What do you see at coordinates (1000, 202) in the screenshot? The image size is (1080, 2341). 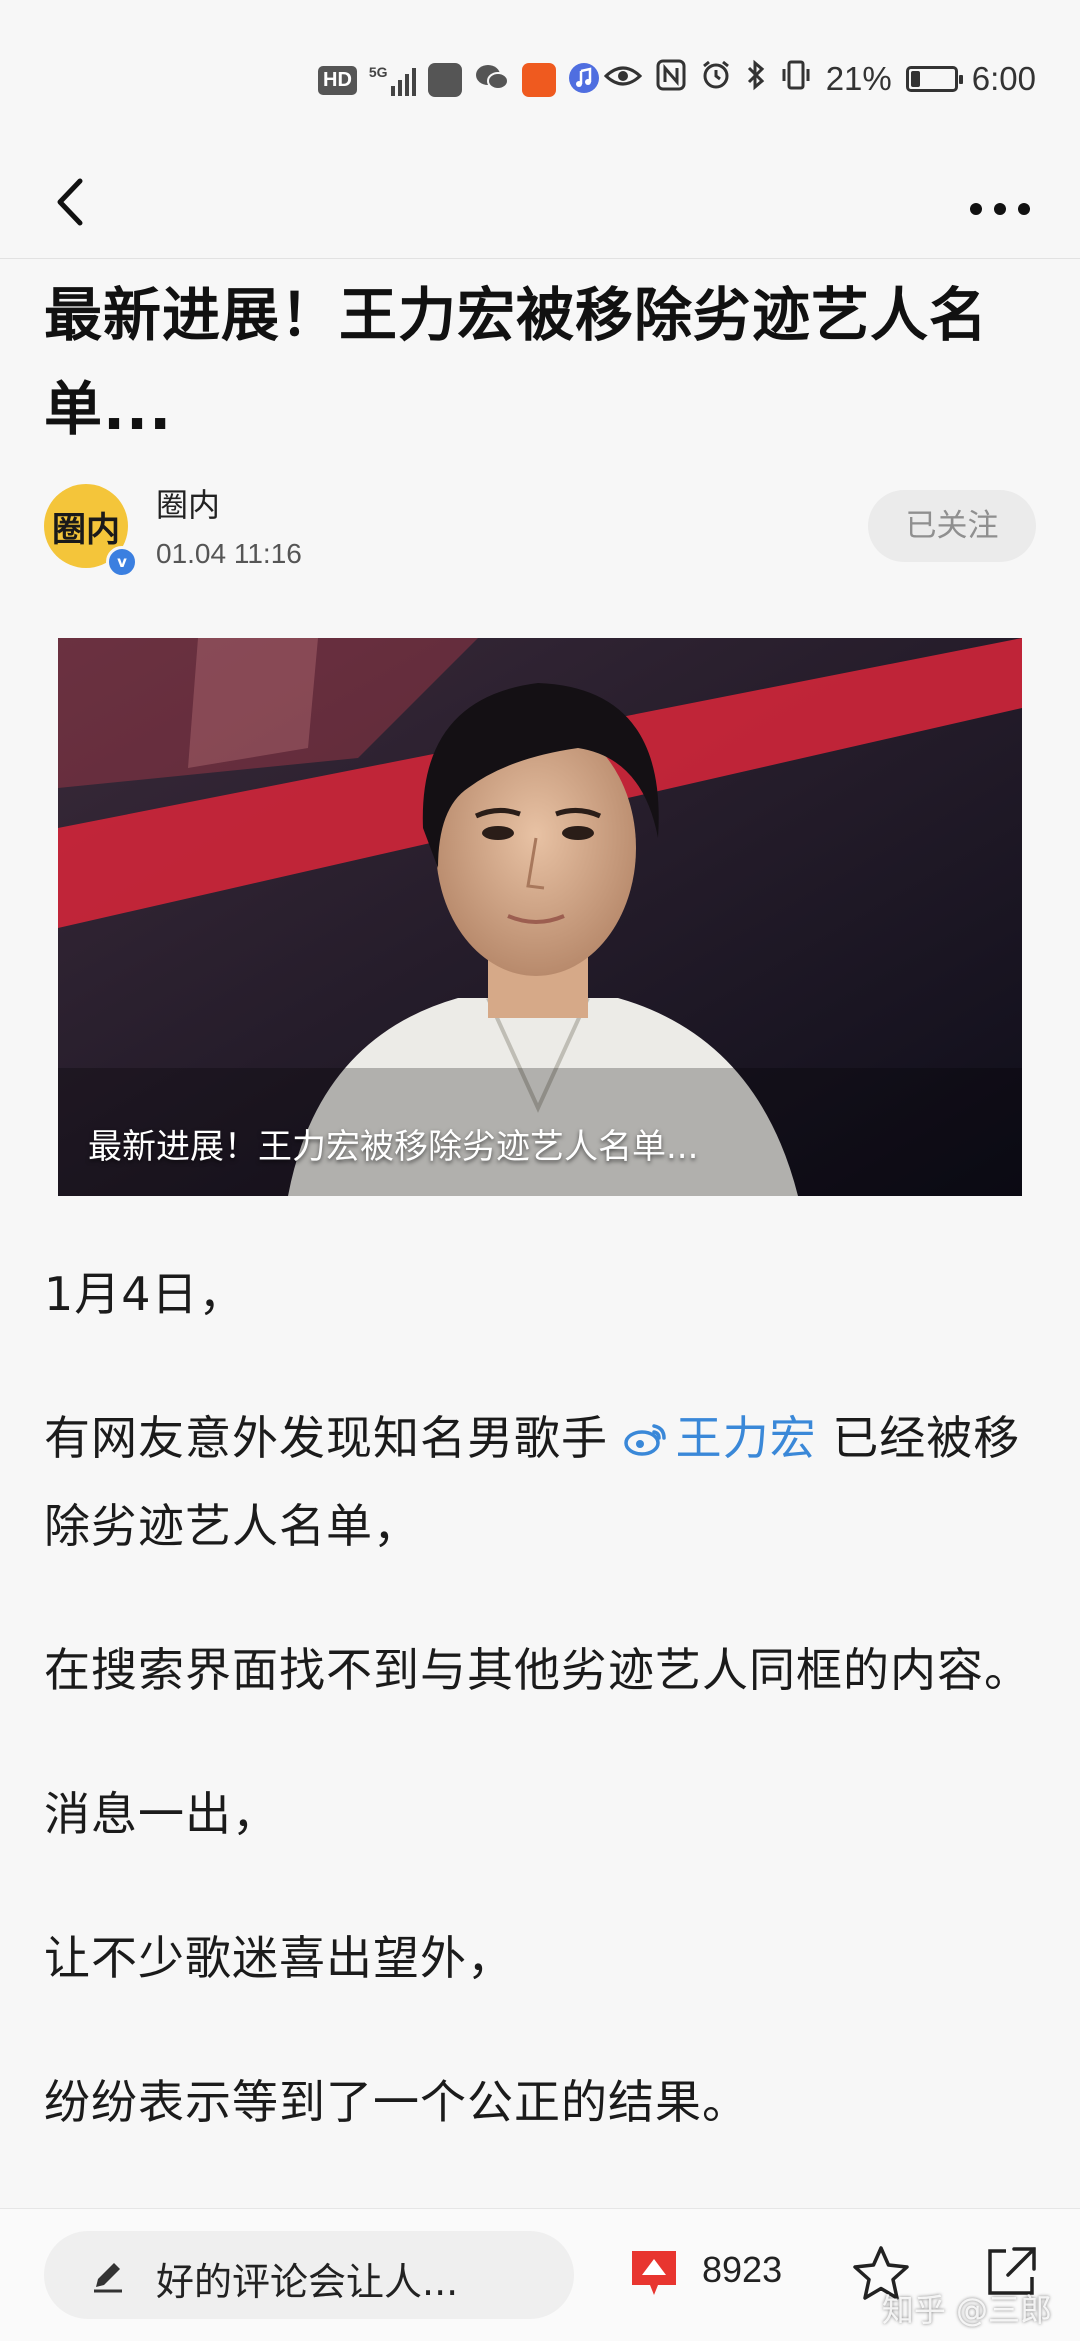 I see `more-dots-icon` at bounding box center [1000, 202].